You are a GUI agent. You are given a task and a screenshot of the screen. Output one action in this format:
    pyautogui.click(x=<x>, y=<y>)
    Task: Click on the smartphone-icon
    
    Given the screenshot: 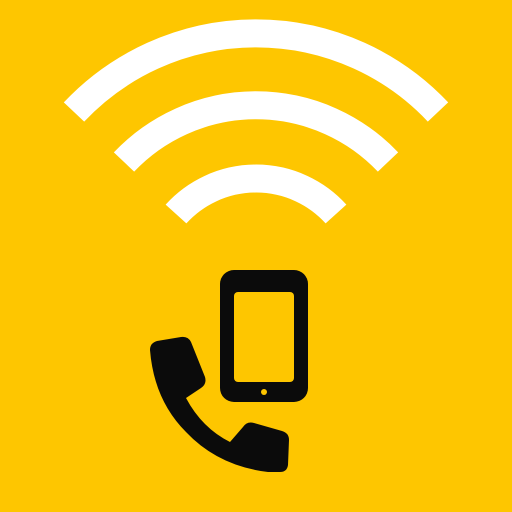 What is the action you would take?
    pyautogui.click(x=264, y=336)
    